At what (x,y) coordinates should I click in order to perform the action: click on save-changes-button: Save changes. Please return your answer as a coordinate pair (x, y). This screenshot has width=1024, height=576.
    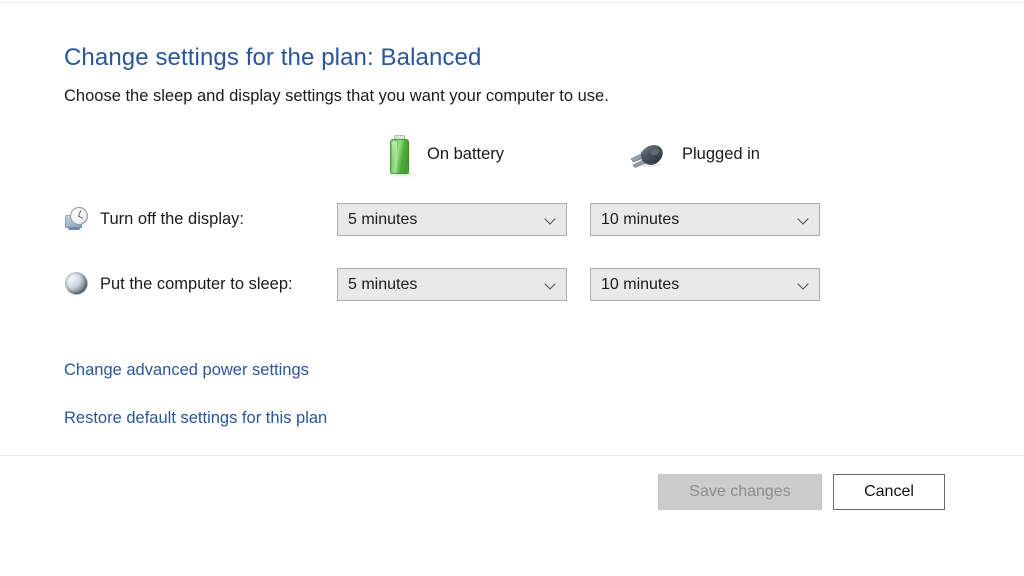
    Looking at the image, I should click on (740, 492).